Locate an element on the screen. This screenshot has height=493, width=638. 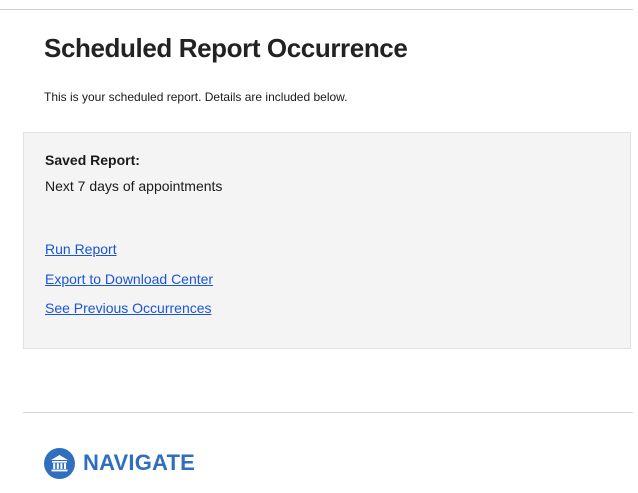
brand-name: NAVIGATE is located at coordinates (139, 462).